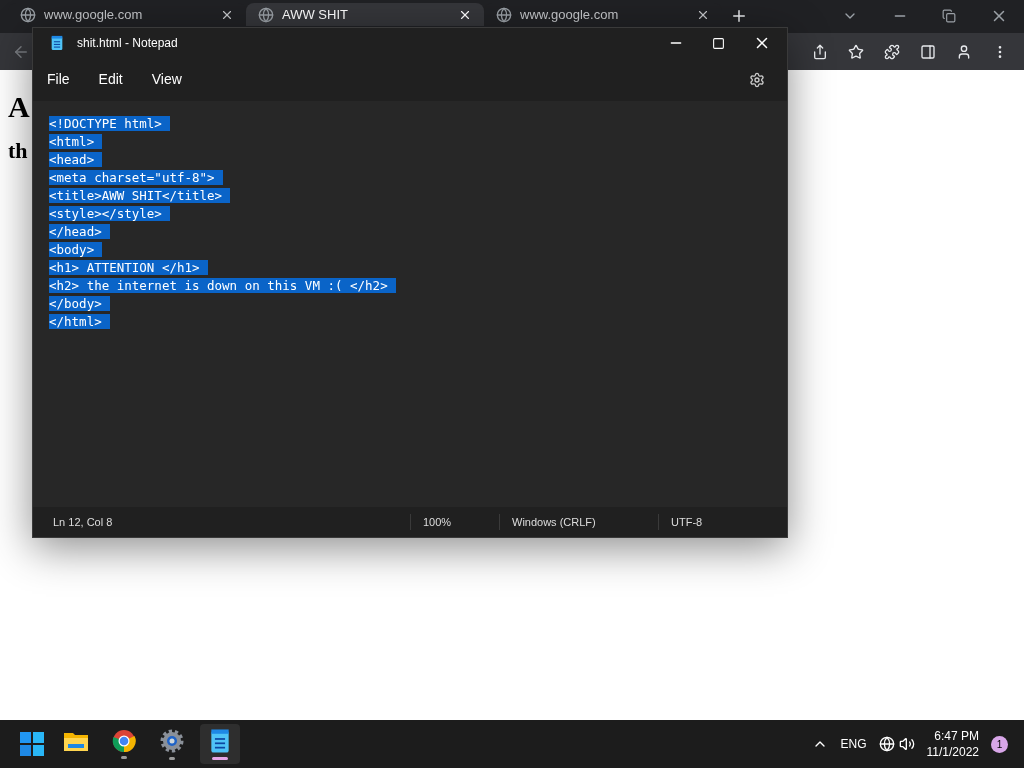  What do you see at coordinates (757, 79) in the screenshot?
I see `settings-icon` at bounding box center [757, 79].